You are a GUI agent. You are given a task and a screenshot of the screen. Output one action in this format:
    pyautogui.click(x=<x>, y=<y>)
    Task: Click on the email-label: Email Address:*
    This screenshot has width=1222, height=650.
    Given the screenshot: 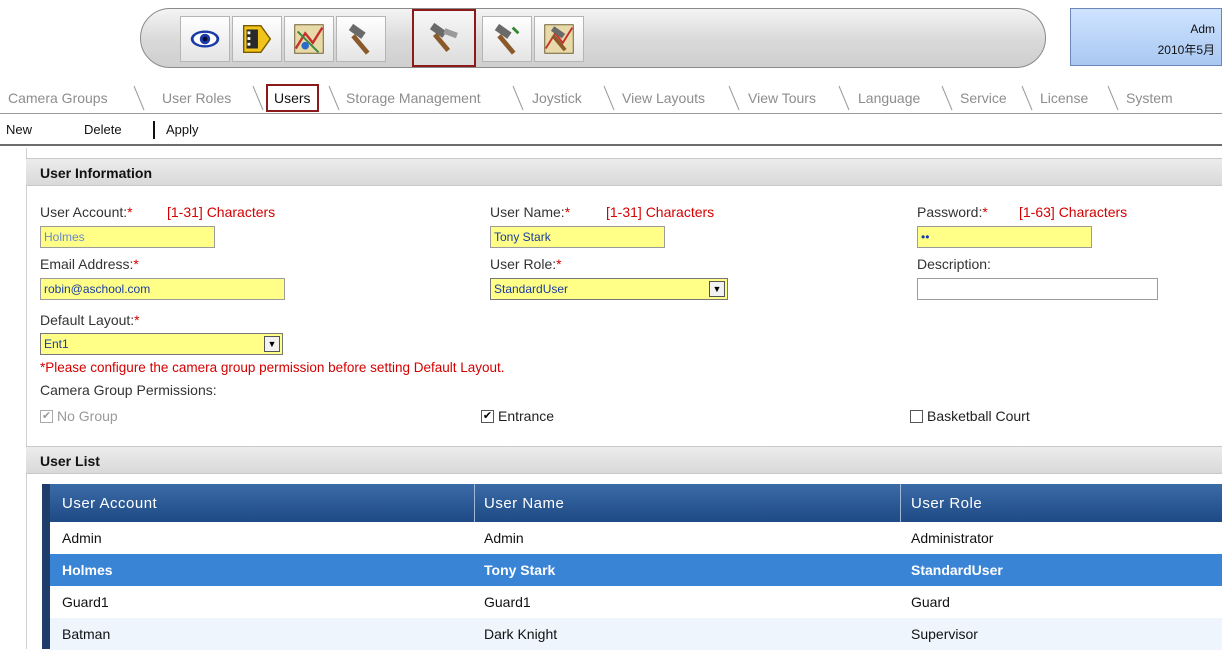 What is the action you would take?
    pyautogui.click(x=89, y=264)
    